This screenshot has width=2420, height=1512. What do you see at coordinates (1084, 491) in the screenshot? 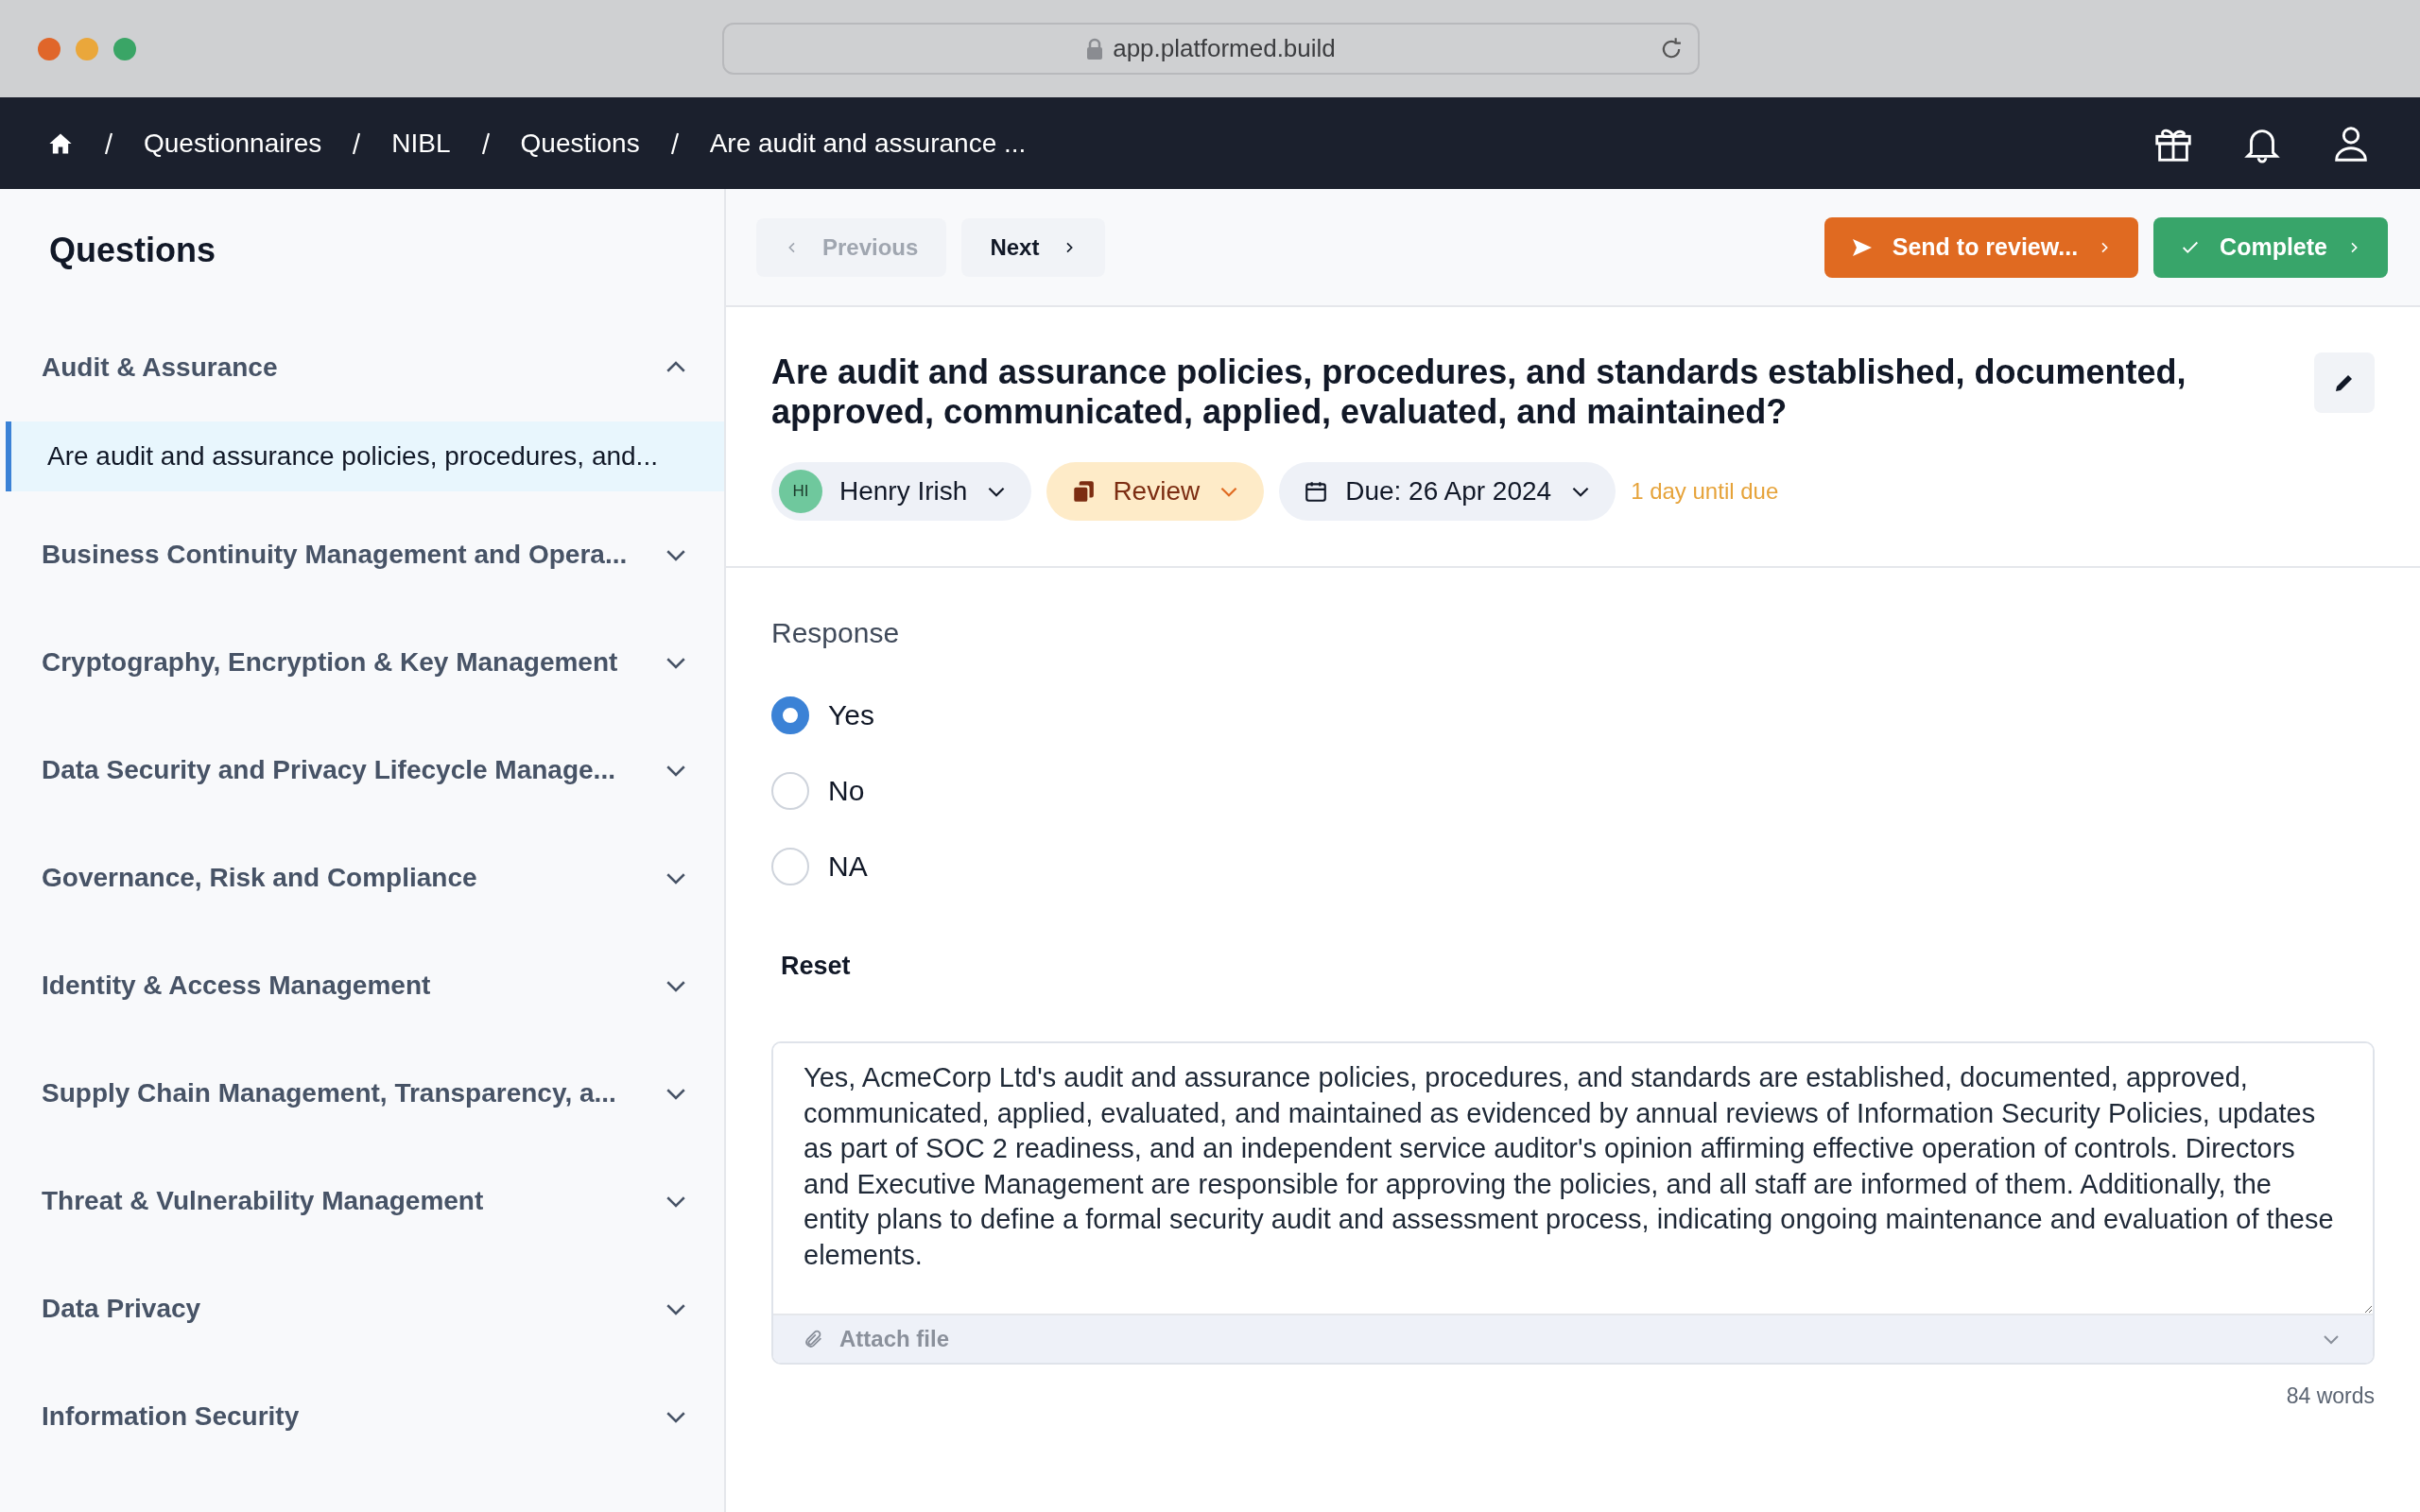
I see `documents-icon` at bounding box center [1084, 491].